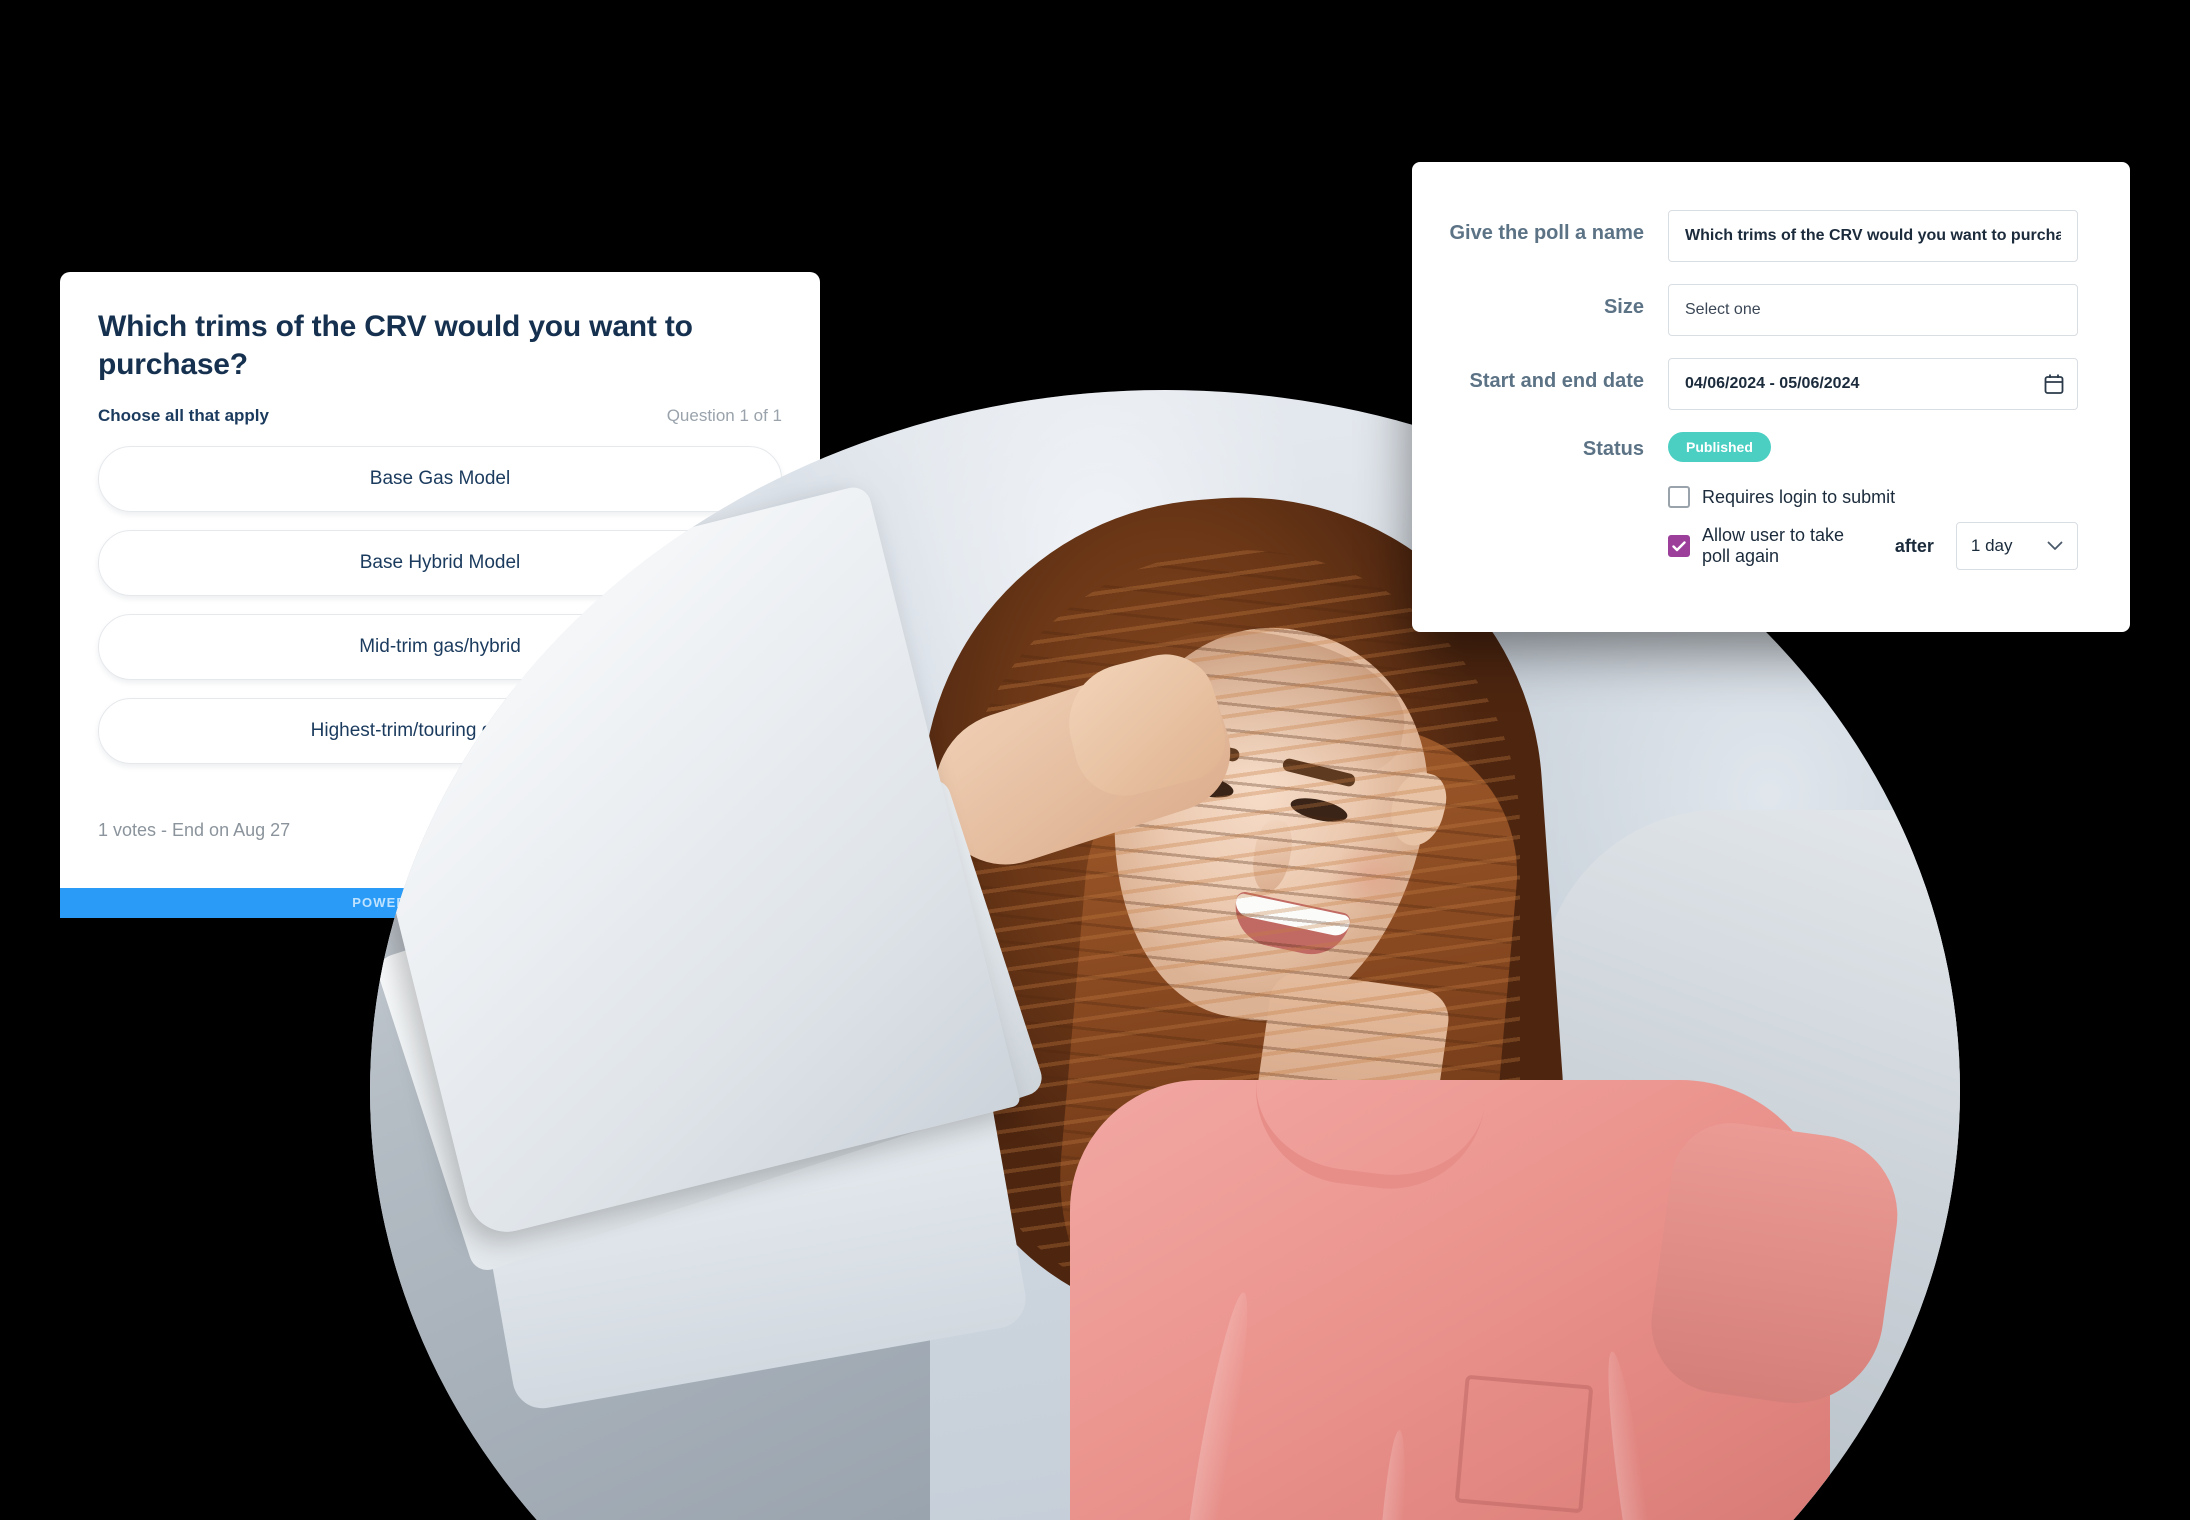 Image resolution: width=2190 pixels, height=1520 pixels. I want to click on field-row-status: Status Published, so click(1762, 447).